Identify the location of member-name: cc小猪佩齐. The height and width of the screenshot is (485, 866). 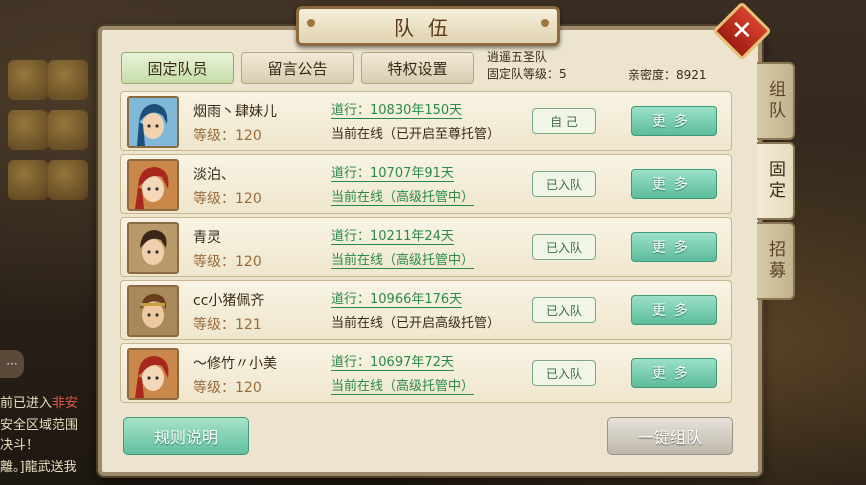
(229, 301).